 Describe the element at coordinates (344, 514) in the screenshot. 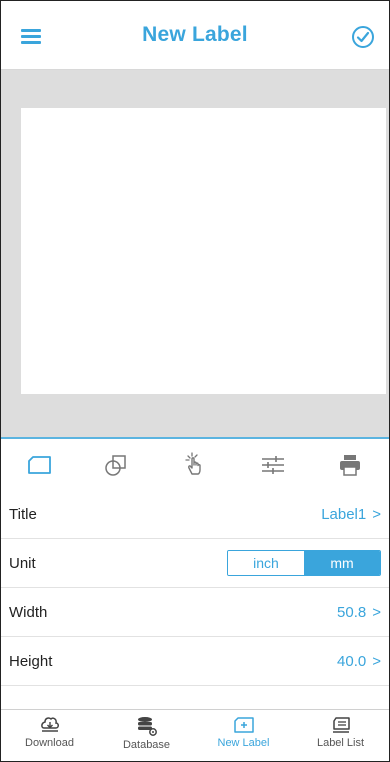

I see `title-value-text: Label1` at that location.